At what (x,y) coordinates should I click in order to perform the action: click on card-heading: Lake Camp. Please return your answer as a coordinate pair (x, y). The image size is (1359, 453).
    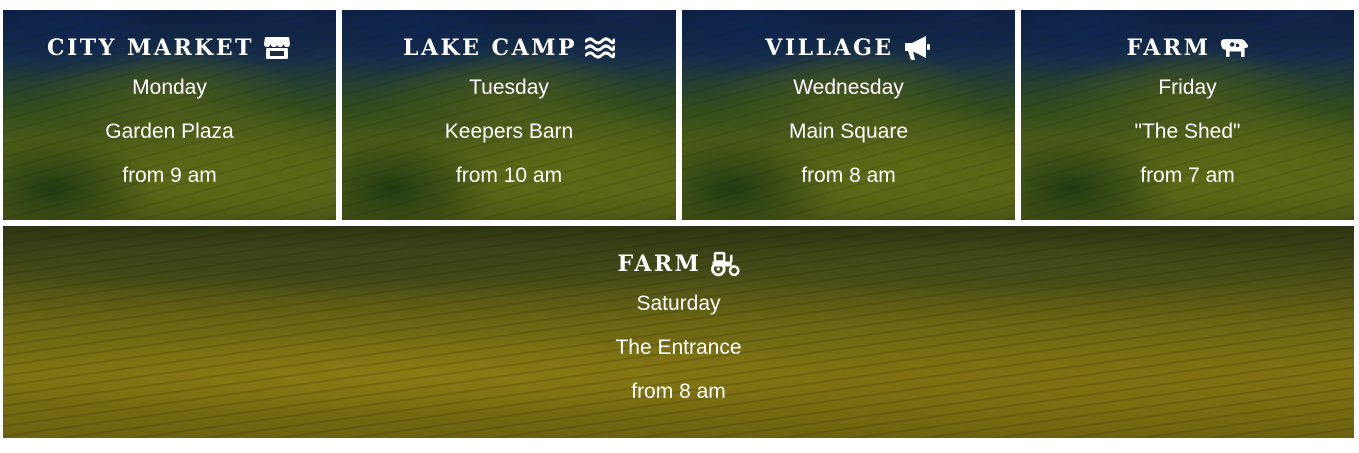
    Looking at the image, I should click on (509, 48).